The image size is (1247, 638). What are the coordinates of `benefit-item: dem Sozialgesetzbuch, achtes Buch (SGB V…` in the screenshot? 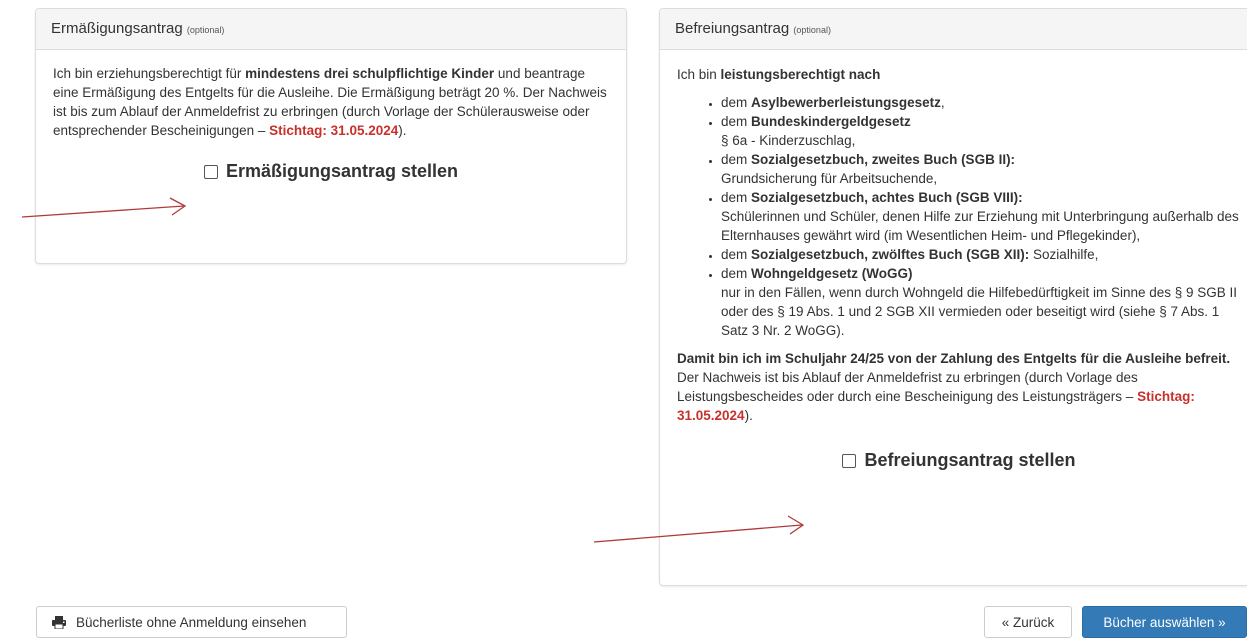 It's located at (981, 216).